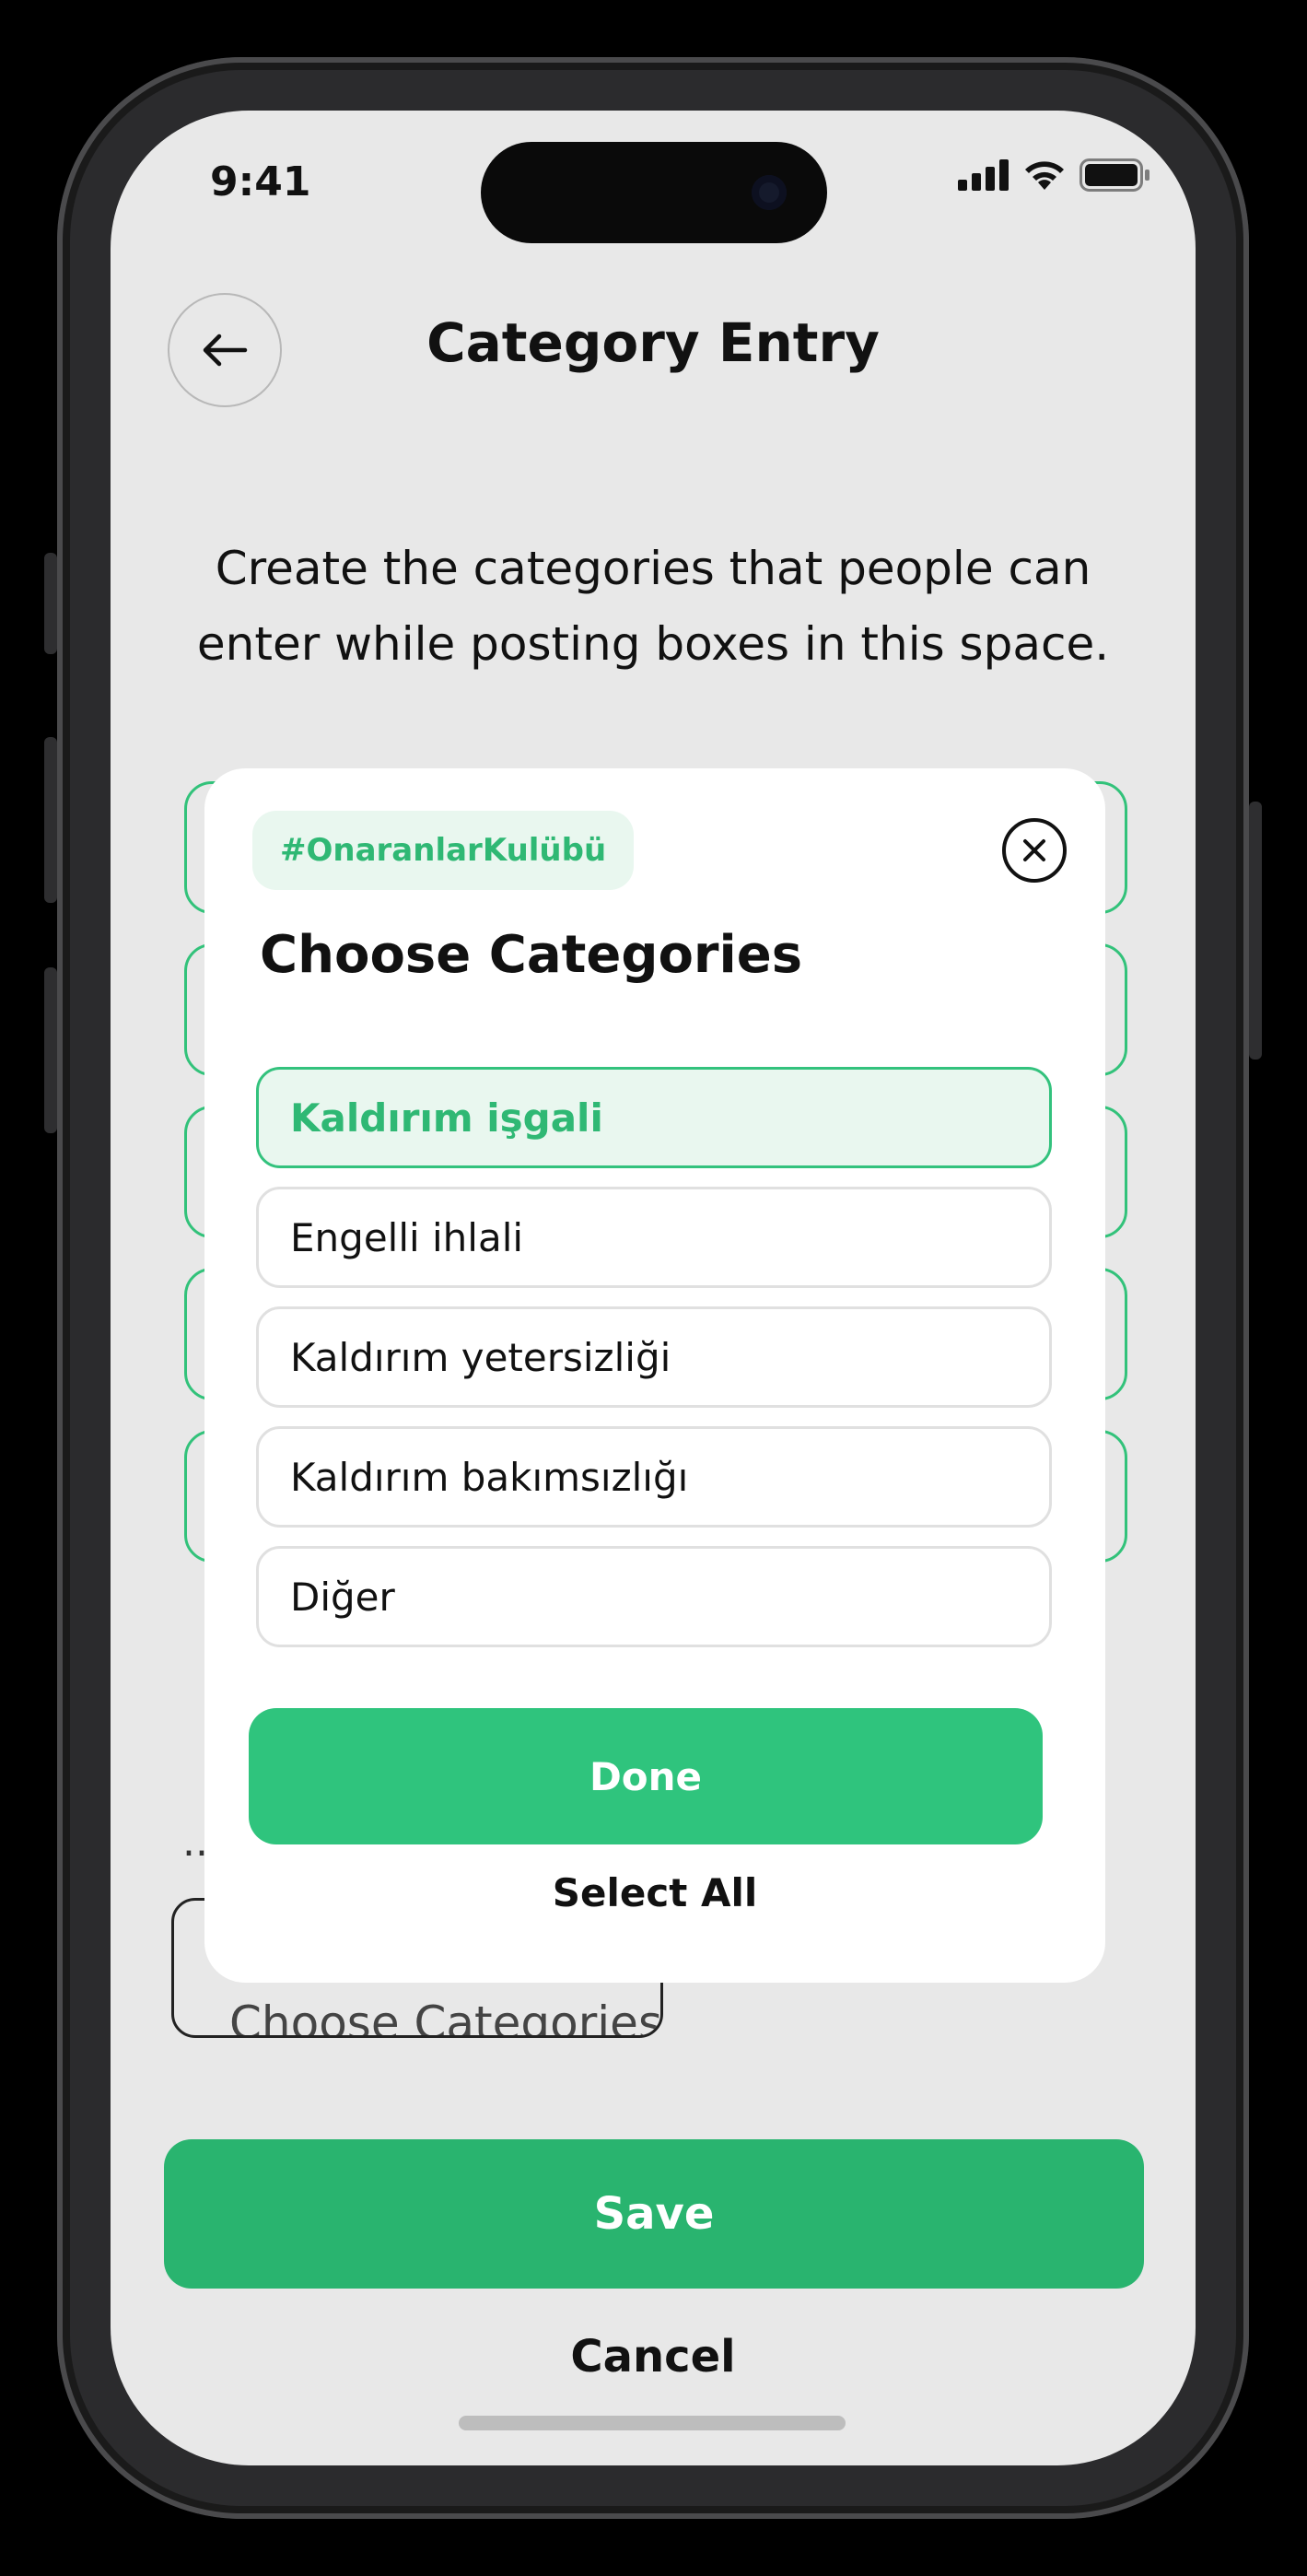 Image resolution: width=1307 pixels, height=2576 pixels. I want to click on save-button: Save, so click(654, 2214).